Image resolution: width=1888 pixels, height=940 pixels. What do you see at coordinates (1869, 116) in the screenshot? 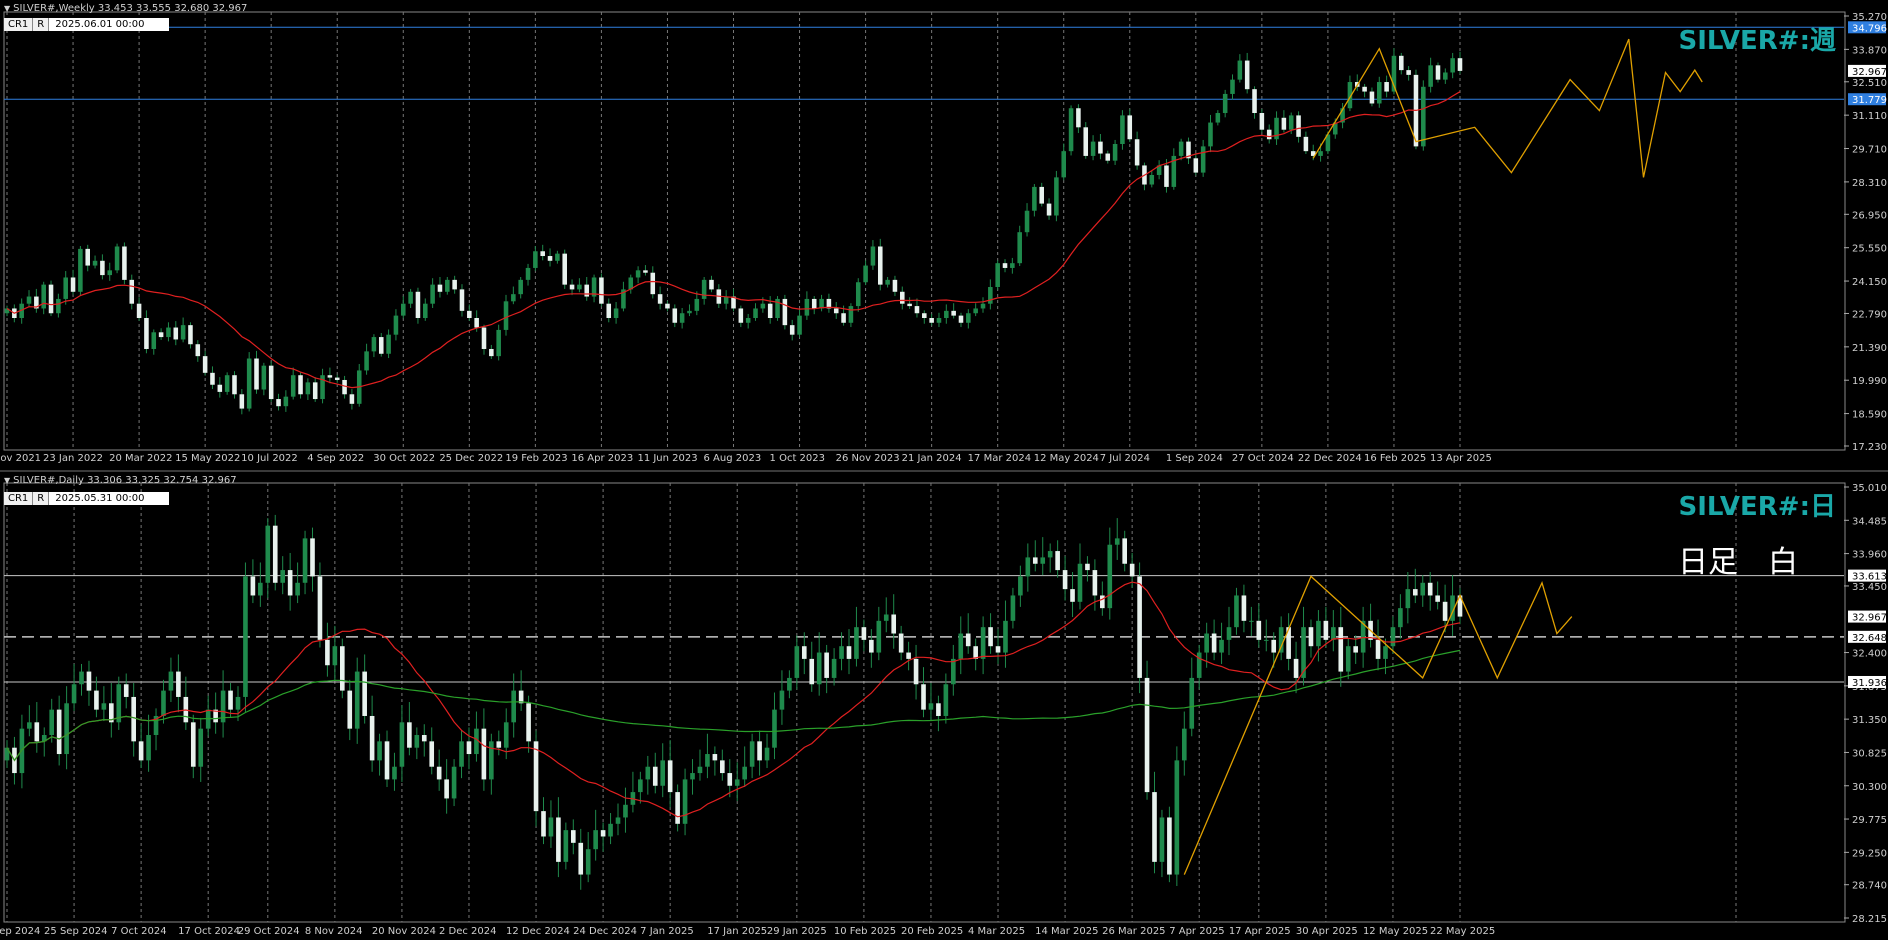
I see `y-tick-label: 31.110` at bounding box center [1869, 116].